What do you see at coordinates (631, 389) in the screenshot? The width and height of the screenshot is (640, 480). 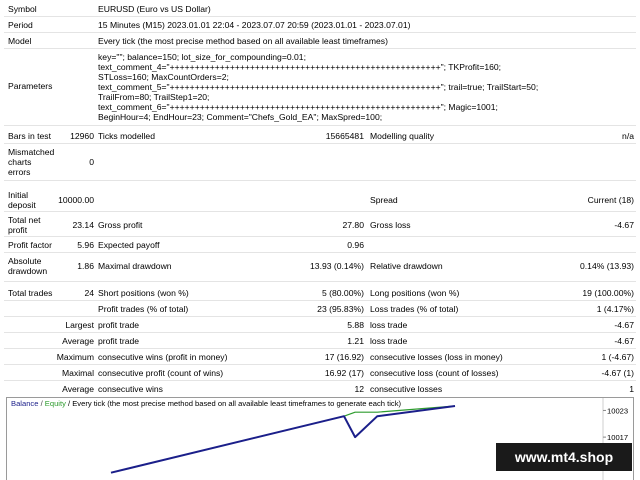 I see `avg-losses-value: 1` at bounding box center [631, 389].